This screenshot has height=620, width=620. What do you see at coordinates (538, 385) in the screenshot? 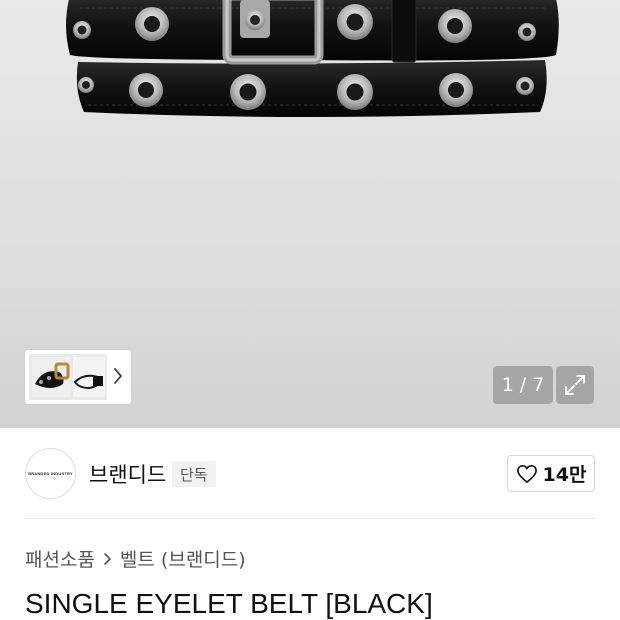
I see `pager-total: 7` at bounding box center [538, 385].